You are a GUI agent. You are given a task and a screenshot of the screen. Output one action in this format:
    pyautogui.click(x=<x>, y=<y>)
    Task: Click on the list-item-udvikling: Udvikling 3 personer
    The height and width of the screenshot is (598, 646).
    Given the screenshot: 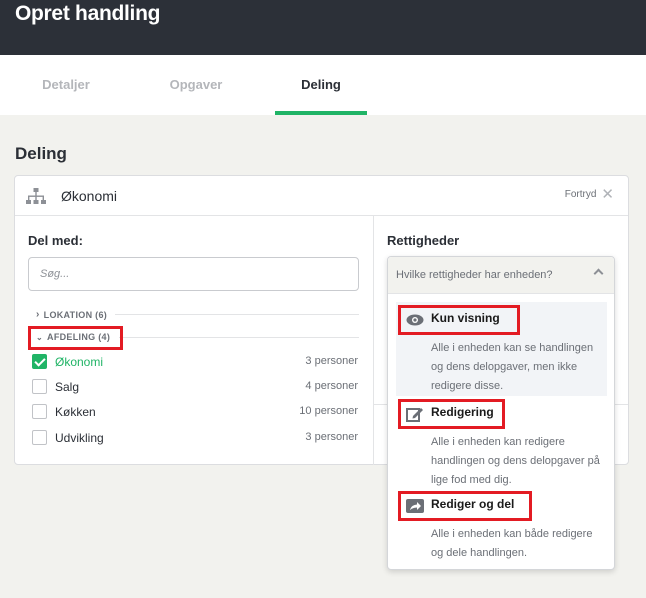 What is the action you would take?
    pyautogui.click(x=195, y=438)
    